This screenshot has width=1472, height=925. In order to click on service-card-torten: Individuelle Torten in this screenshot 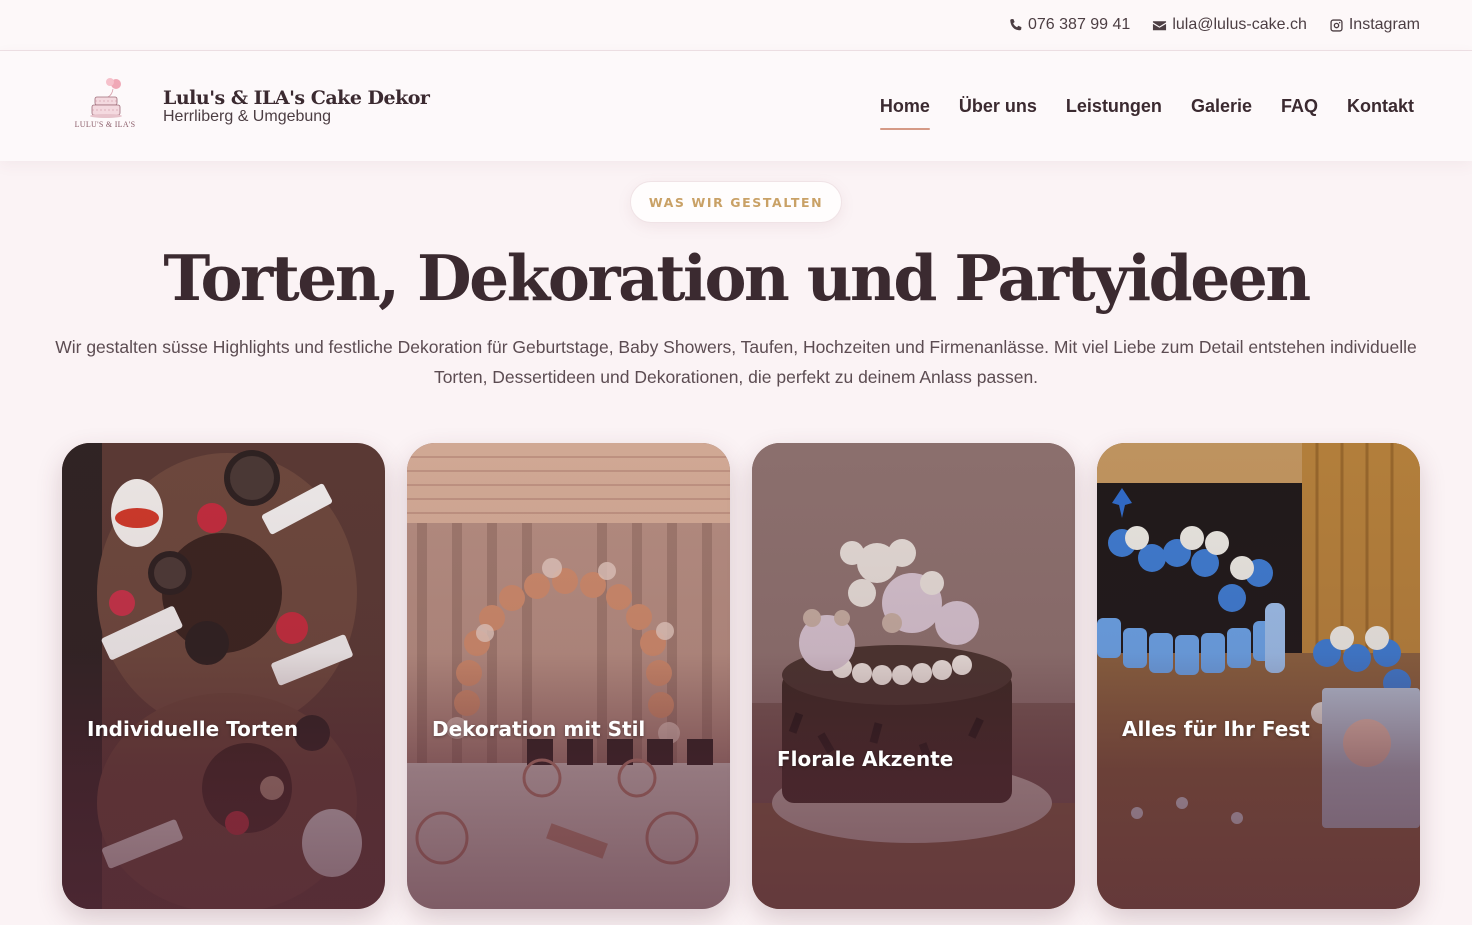, I will do `click(223, 676)`.